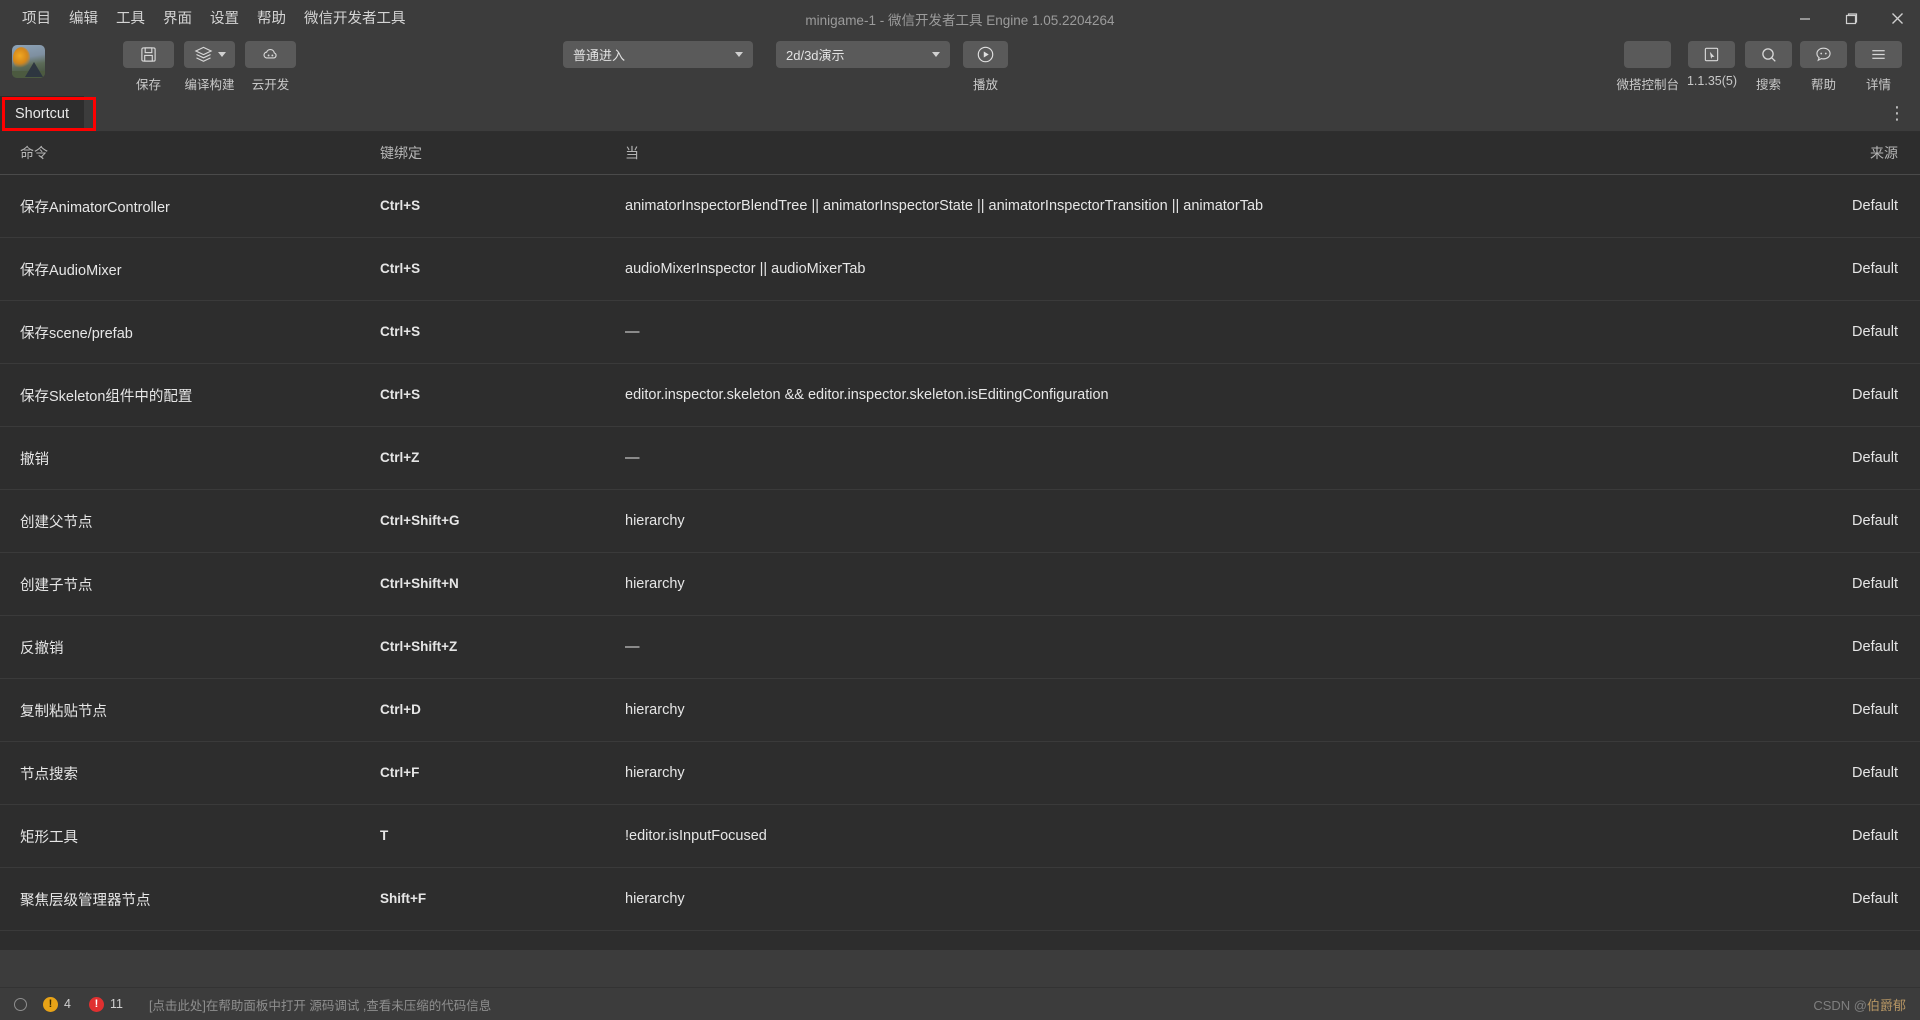  What do you see at coordinates (985, 67) in the screenshot?
I see `play-button: 播放` at bounding box center [985, 67].